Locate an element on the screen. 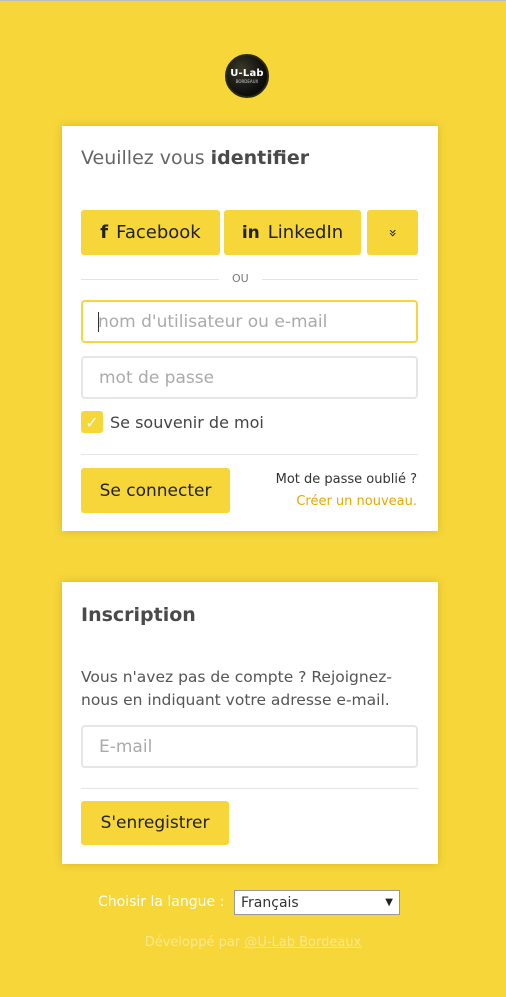 This screenshot has height=997, width=506. checkmark-icon: ✓ is located at coordinates (92, 422).